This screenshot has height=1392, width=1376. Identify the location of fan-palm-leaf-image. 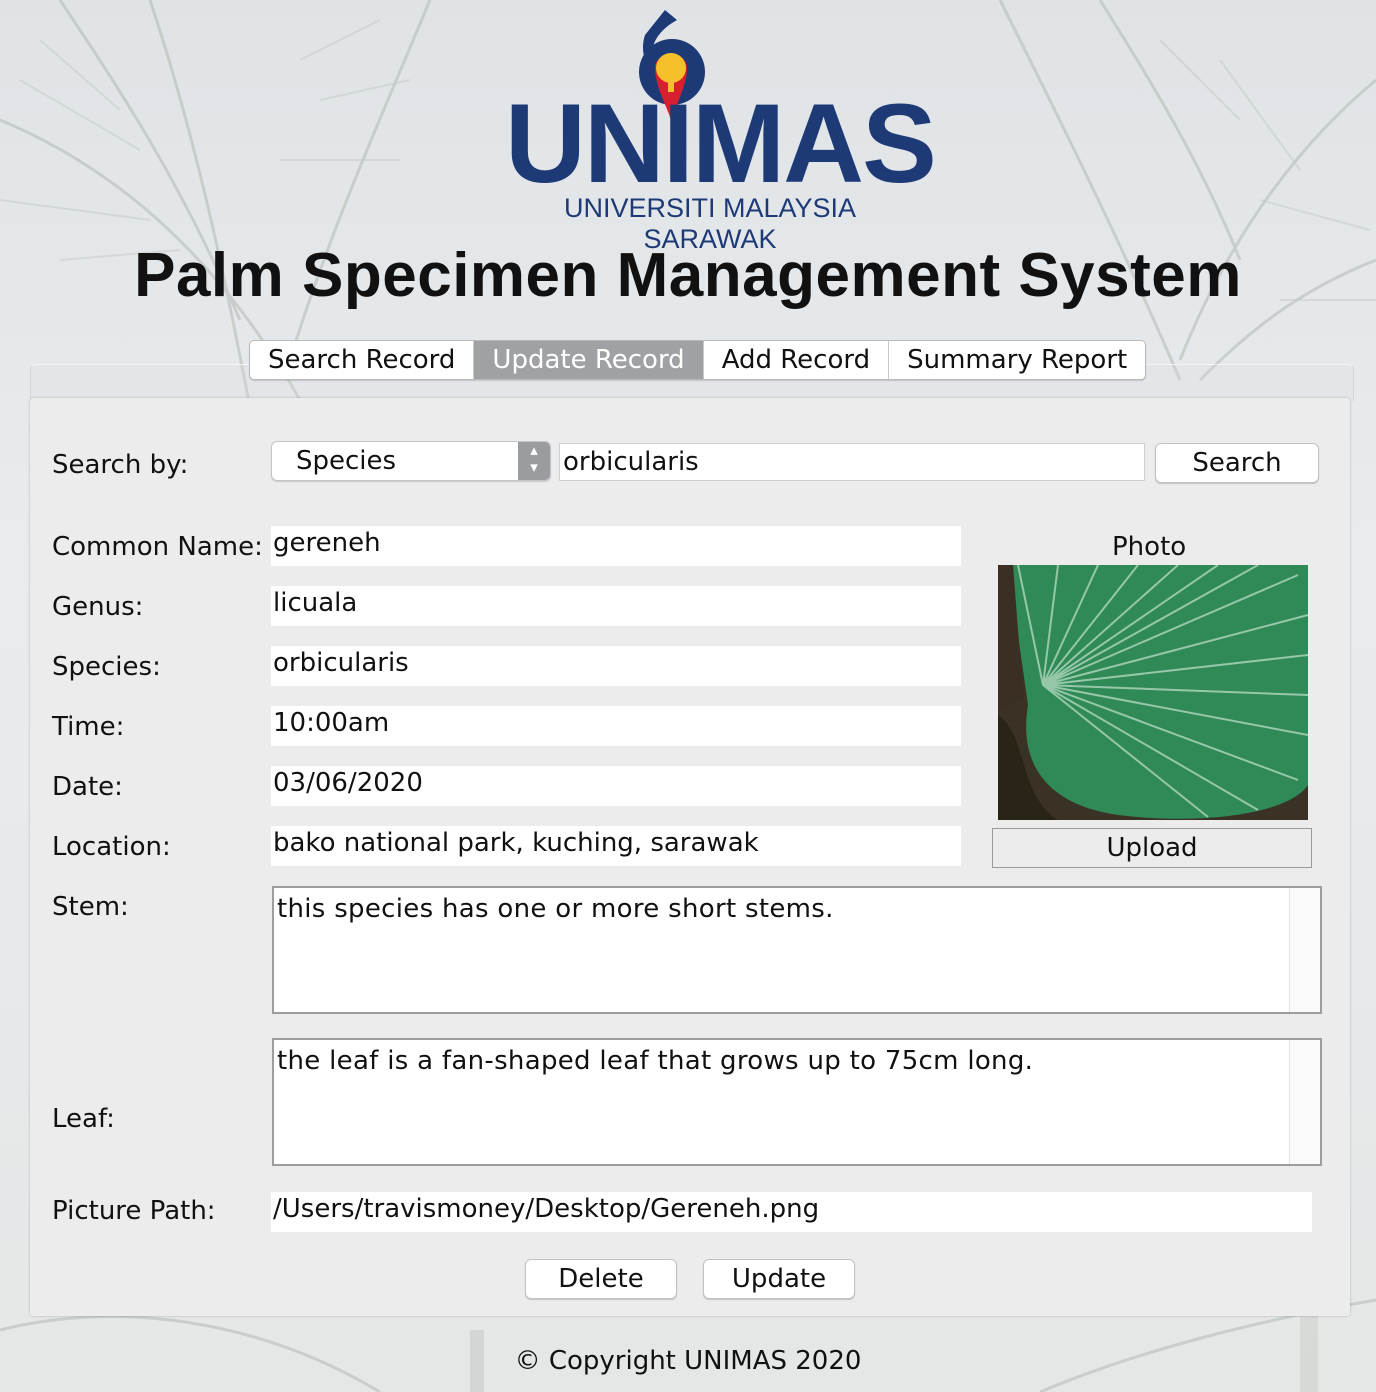
(1153, 692).